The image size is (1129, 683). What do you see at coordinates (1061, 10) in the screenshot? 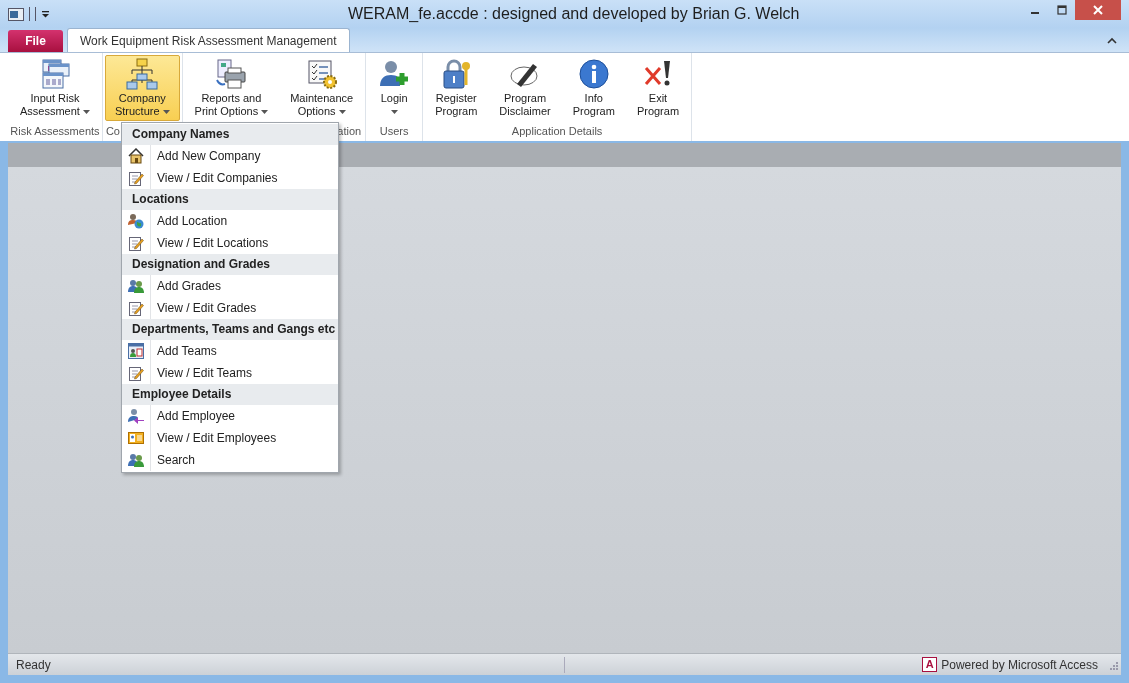
I see `maximize-icon` at bounding box center [1061, 10].